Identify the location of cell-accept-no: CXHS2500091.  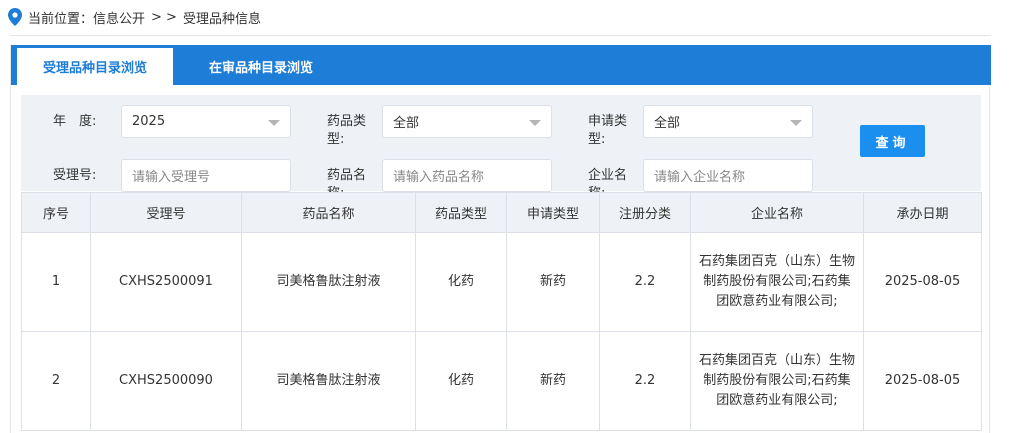
(166, 282).